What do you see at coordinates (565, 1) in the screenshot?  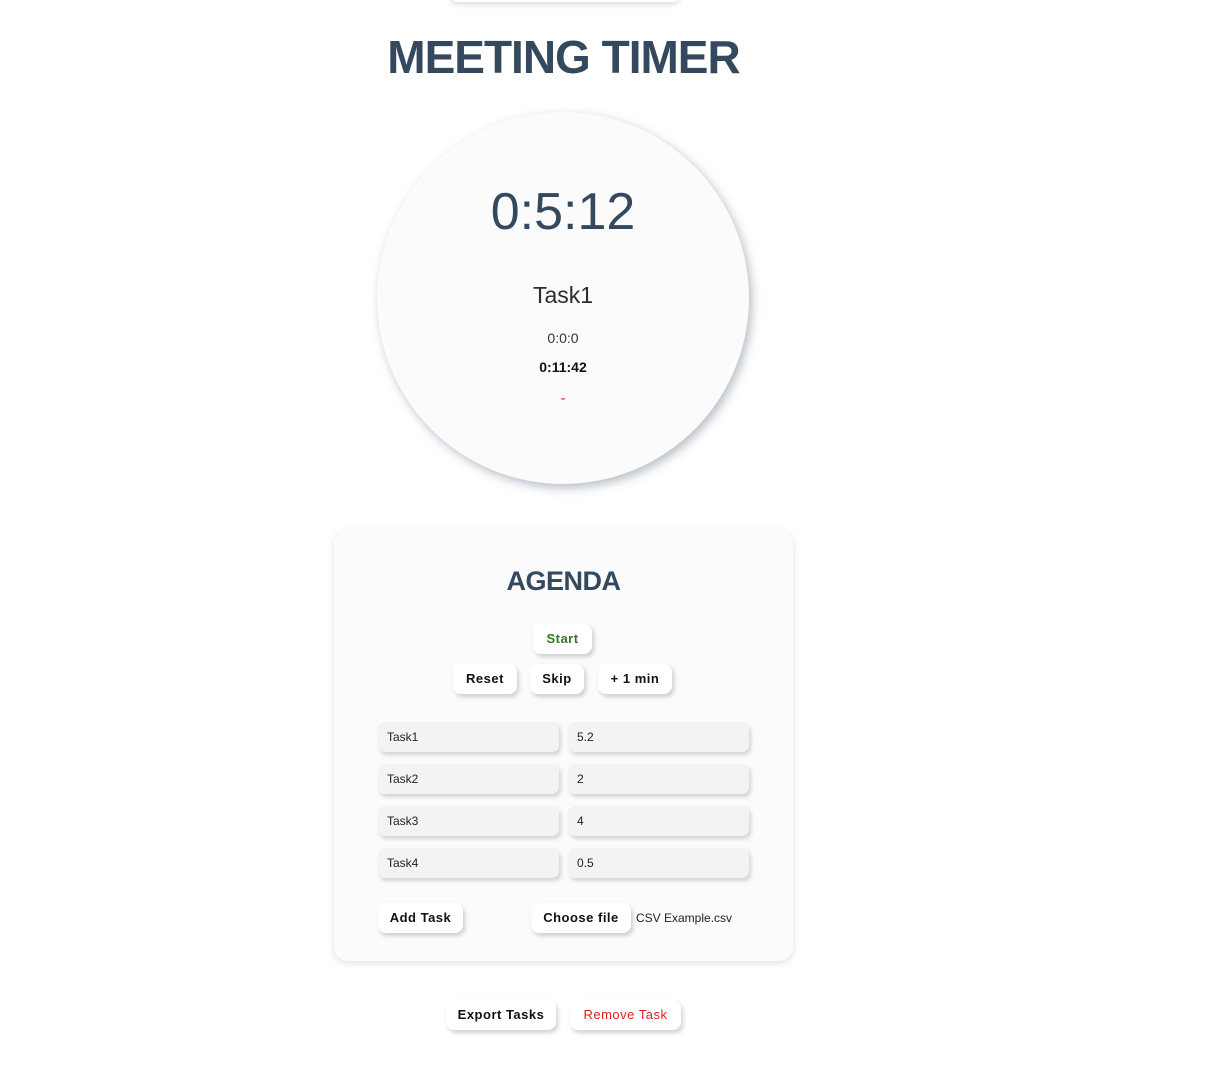 I see `top-nav-edge` at bounding box center [565, 1].